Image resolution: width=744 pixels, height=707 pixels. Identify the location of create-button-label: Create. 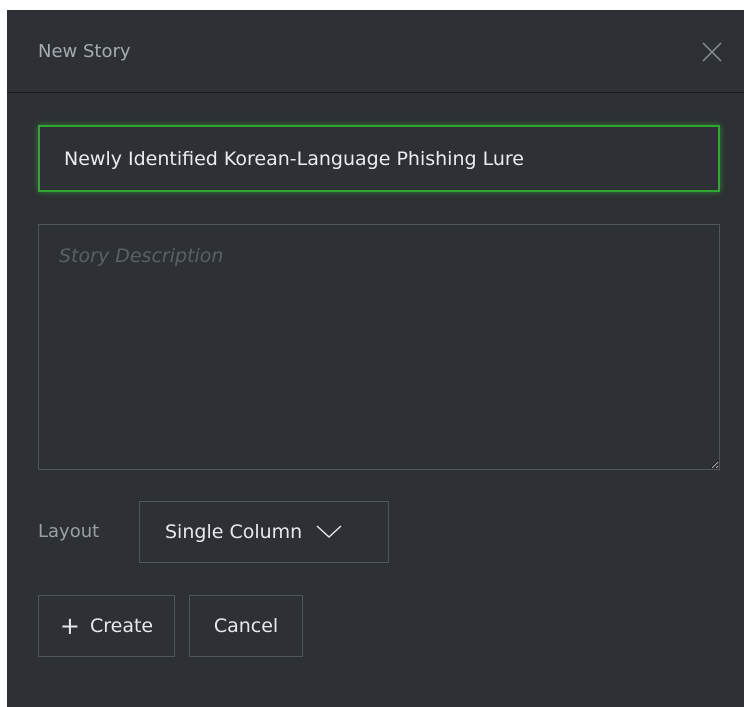
(121, 626).